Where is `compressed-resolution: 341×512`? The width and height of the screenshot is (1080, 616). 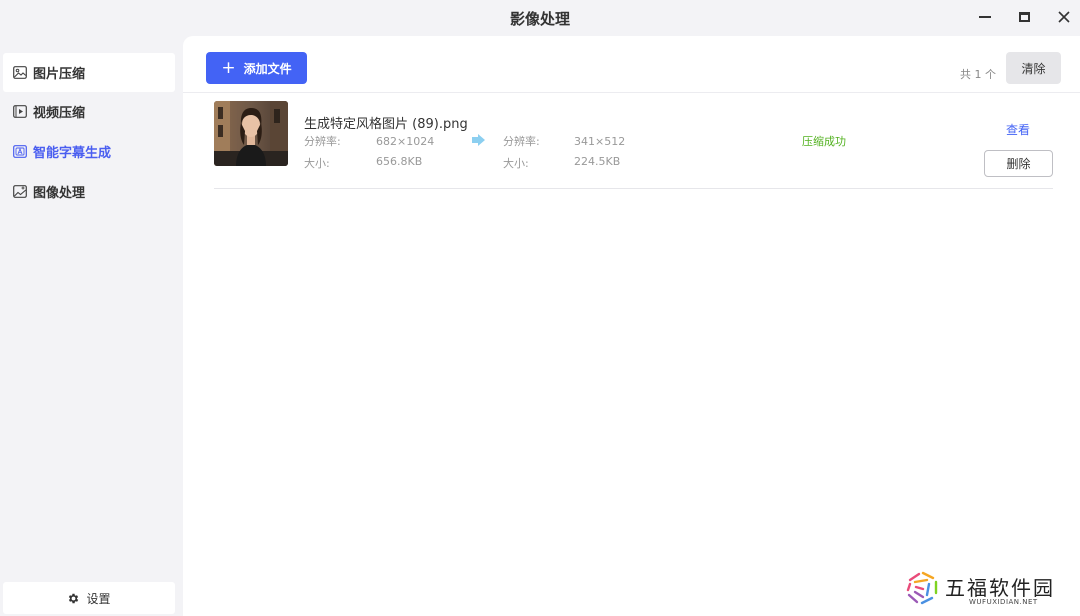
compressed-resolution: 341×512 is located at coordinates (600, 141).